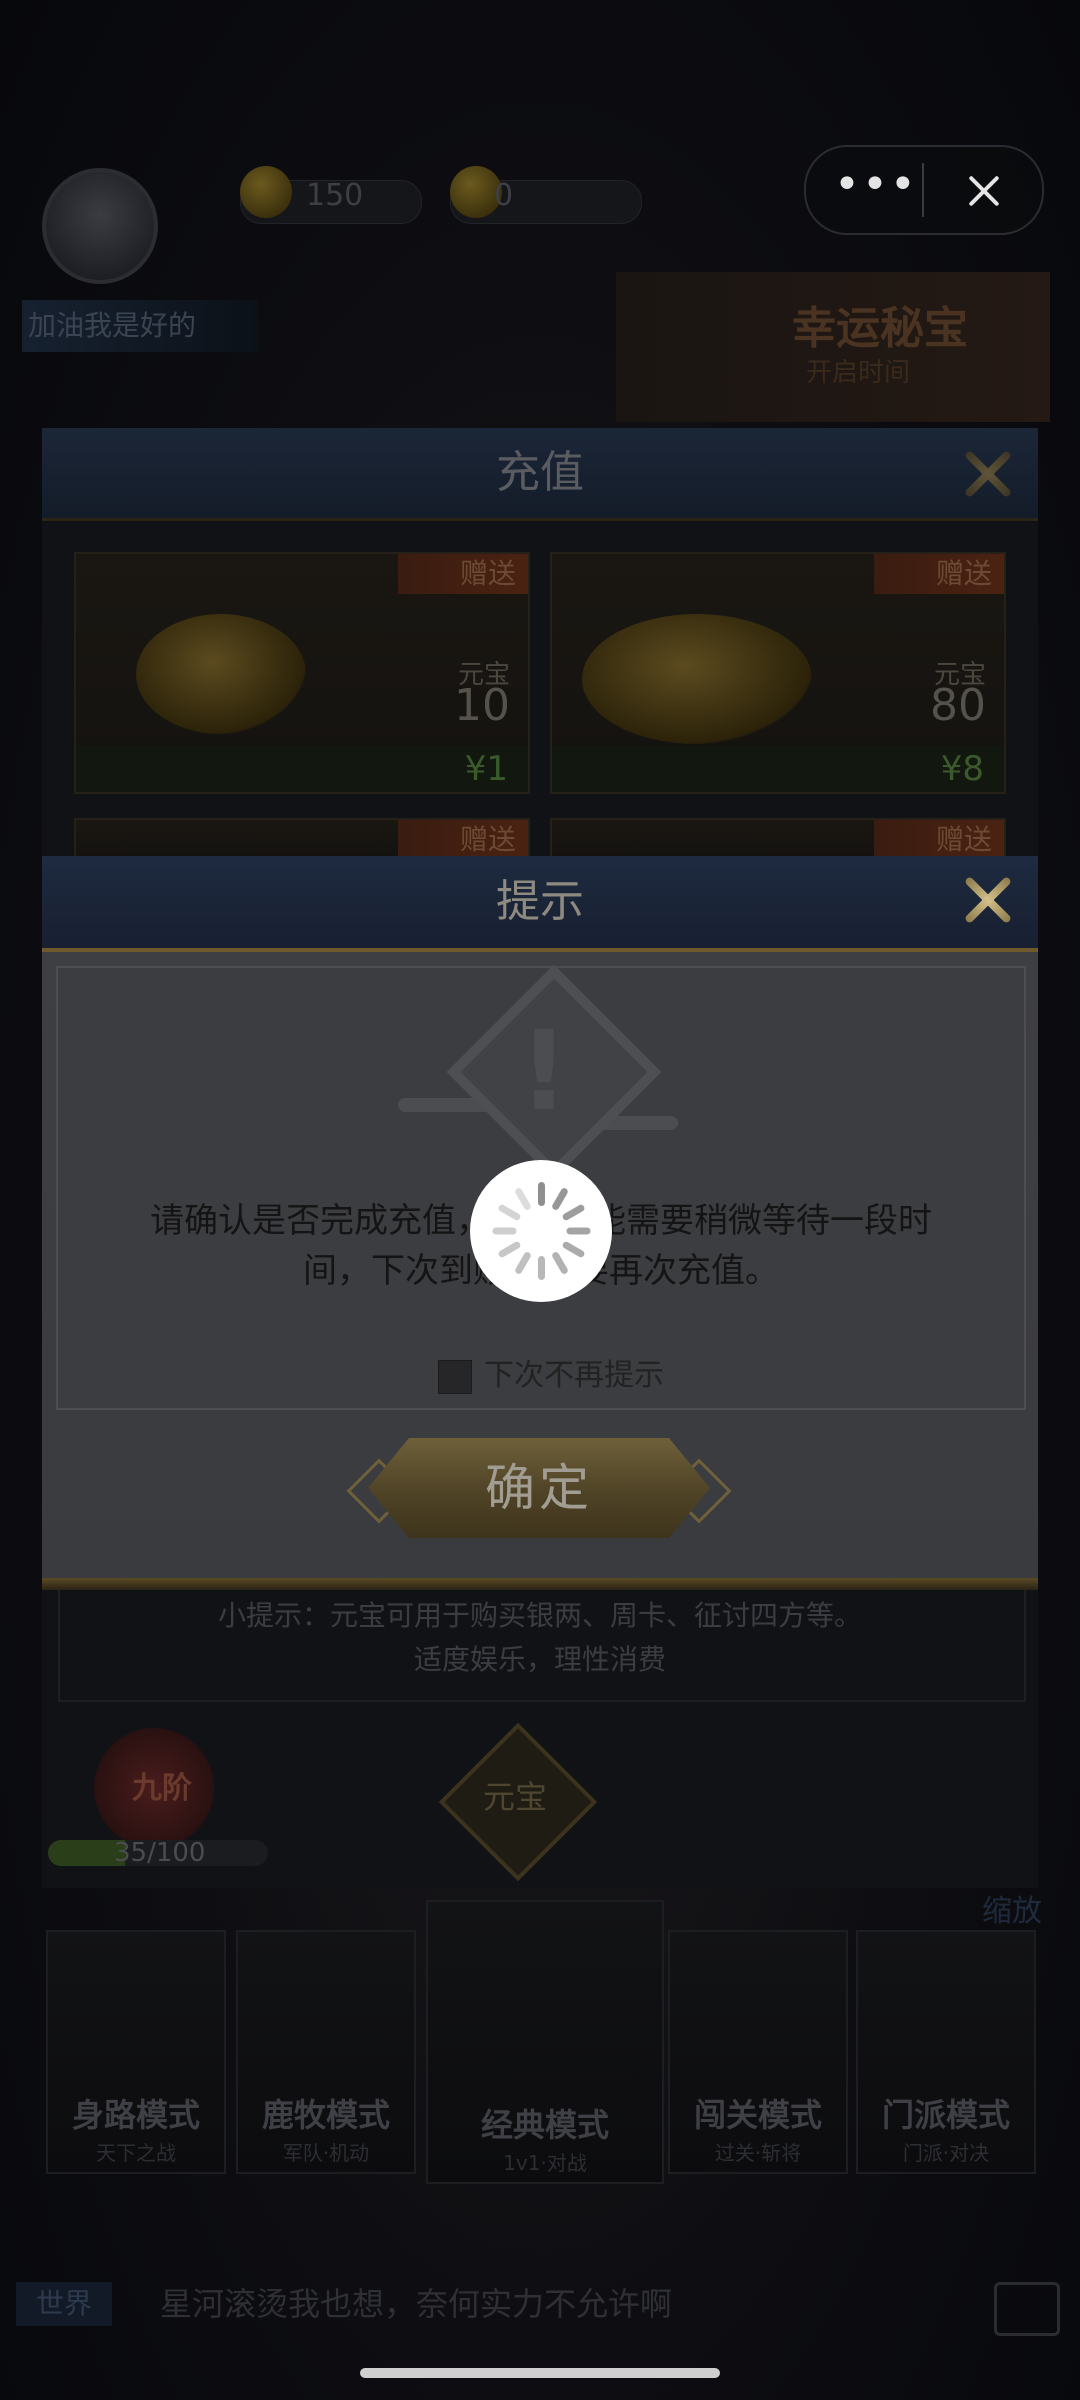 This screenshot has width=1080, height=2400. Describe the element at coordinates (140, 326) in the screenshot. I see `username: 加油我是好的` at that location.